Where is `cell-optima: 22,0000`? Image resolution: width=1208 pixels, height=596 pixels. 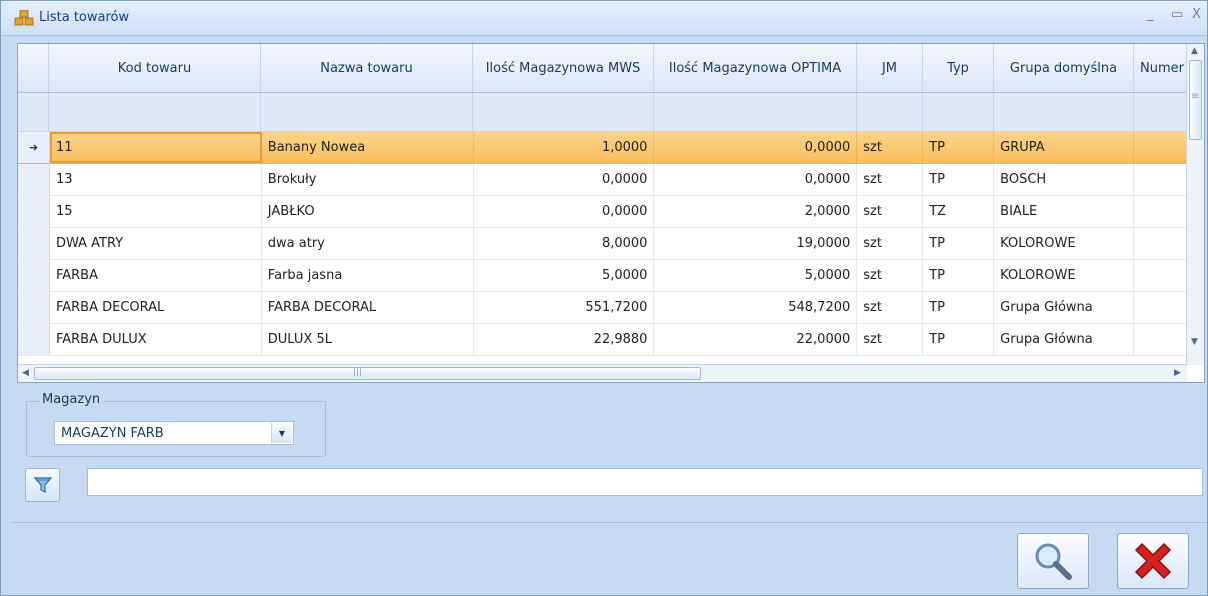
cell-optima: 22,0000 is located at coordinates (756, 339).